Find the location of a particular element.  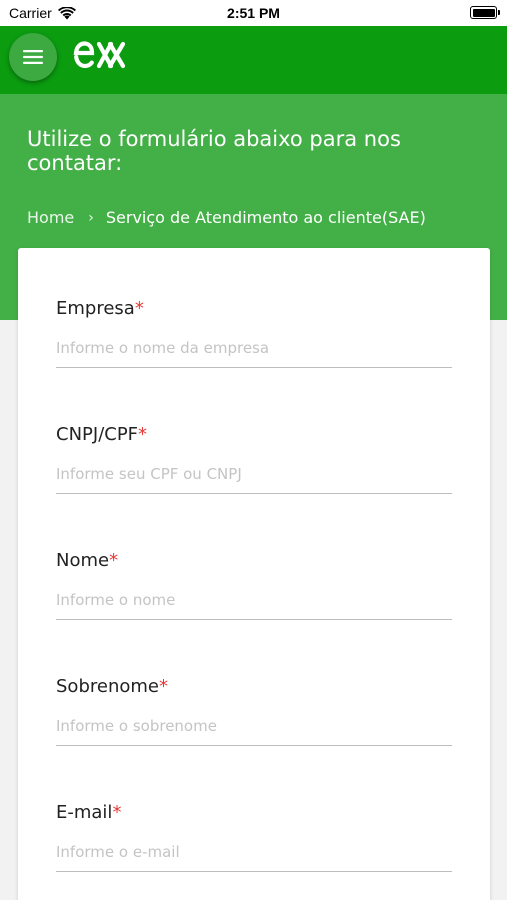

empresa-label: Empresa* is located at coordinates (100, 308).